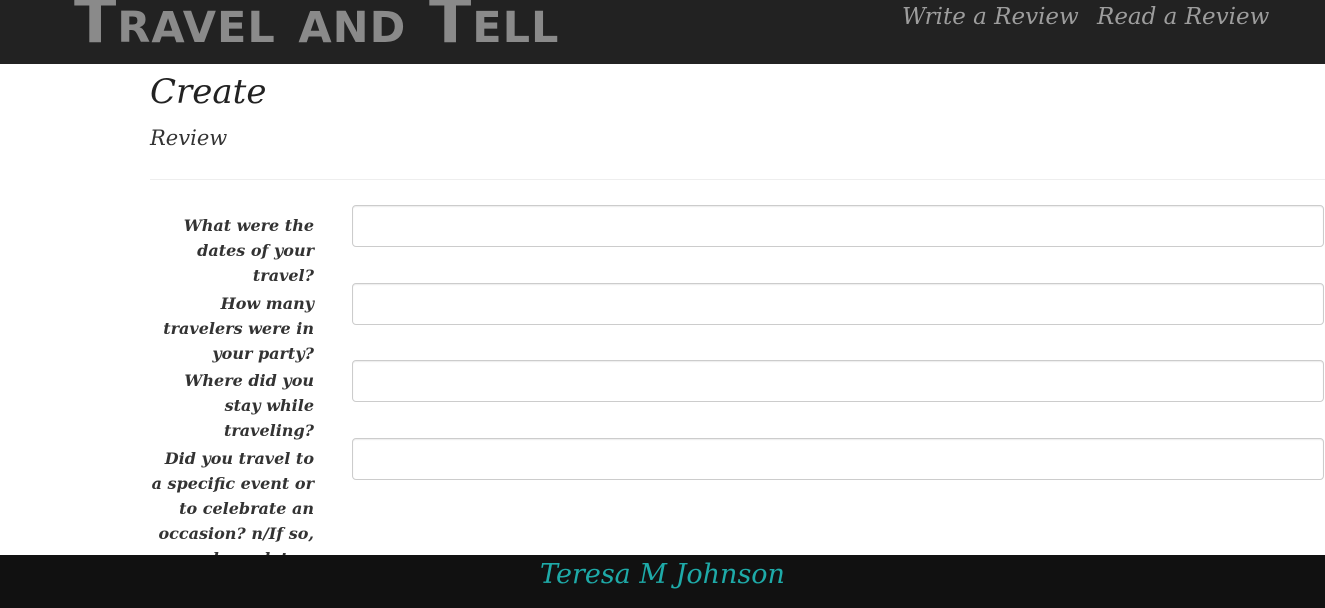 This screenshot has width=1325, height=608. What do you see at coordinates (838, 226) in the screenshot?
I see `travel-dates-input` at bounding box center [838, 226].